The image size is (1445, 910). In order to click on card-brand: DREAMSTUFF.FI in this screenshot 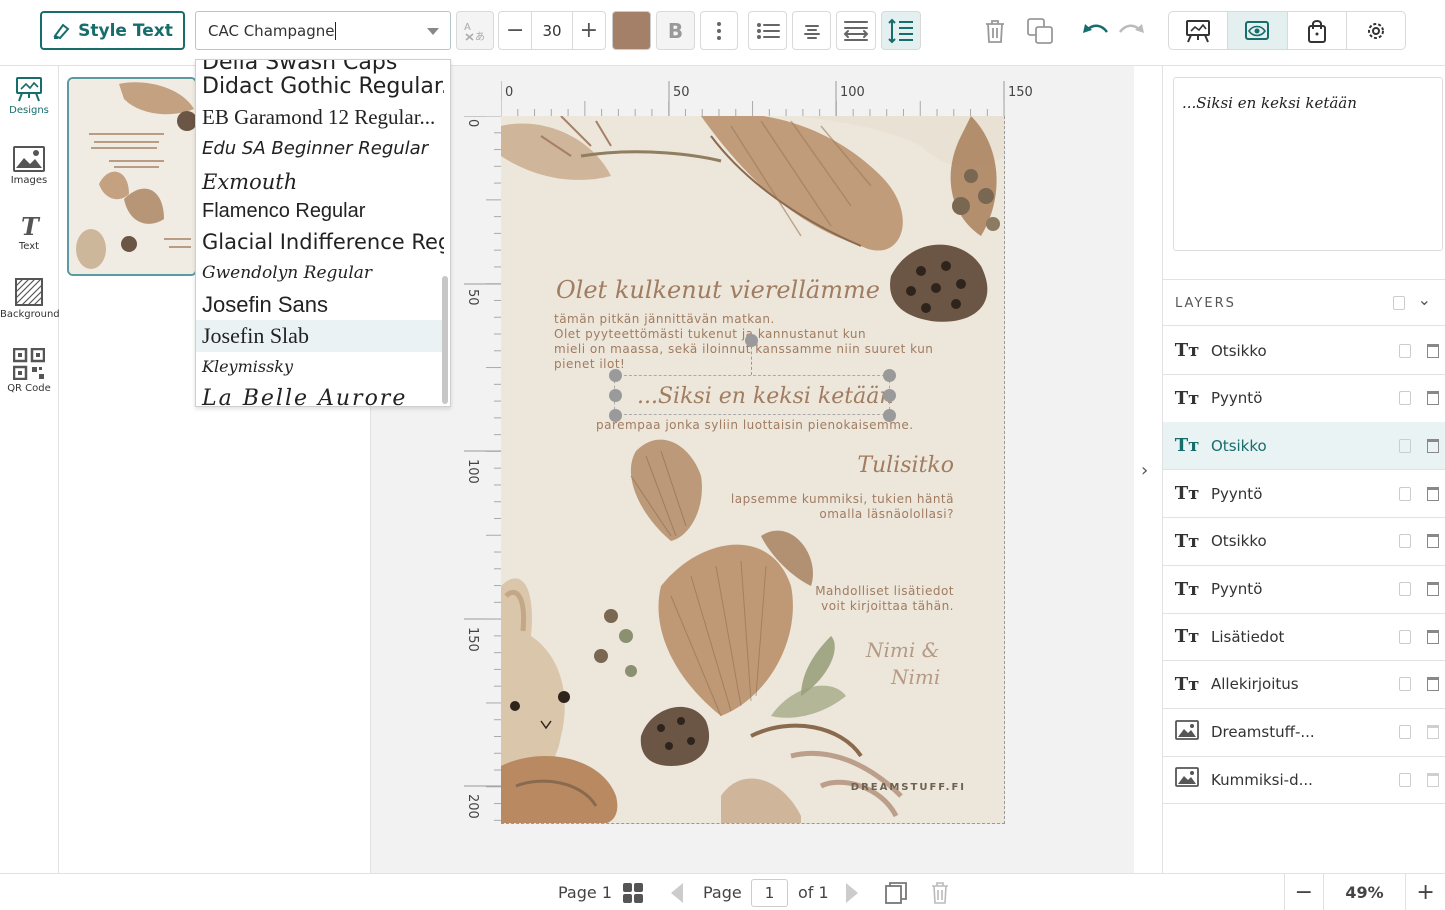, I will do `click(908, 787)`.